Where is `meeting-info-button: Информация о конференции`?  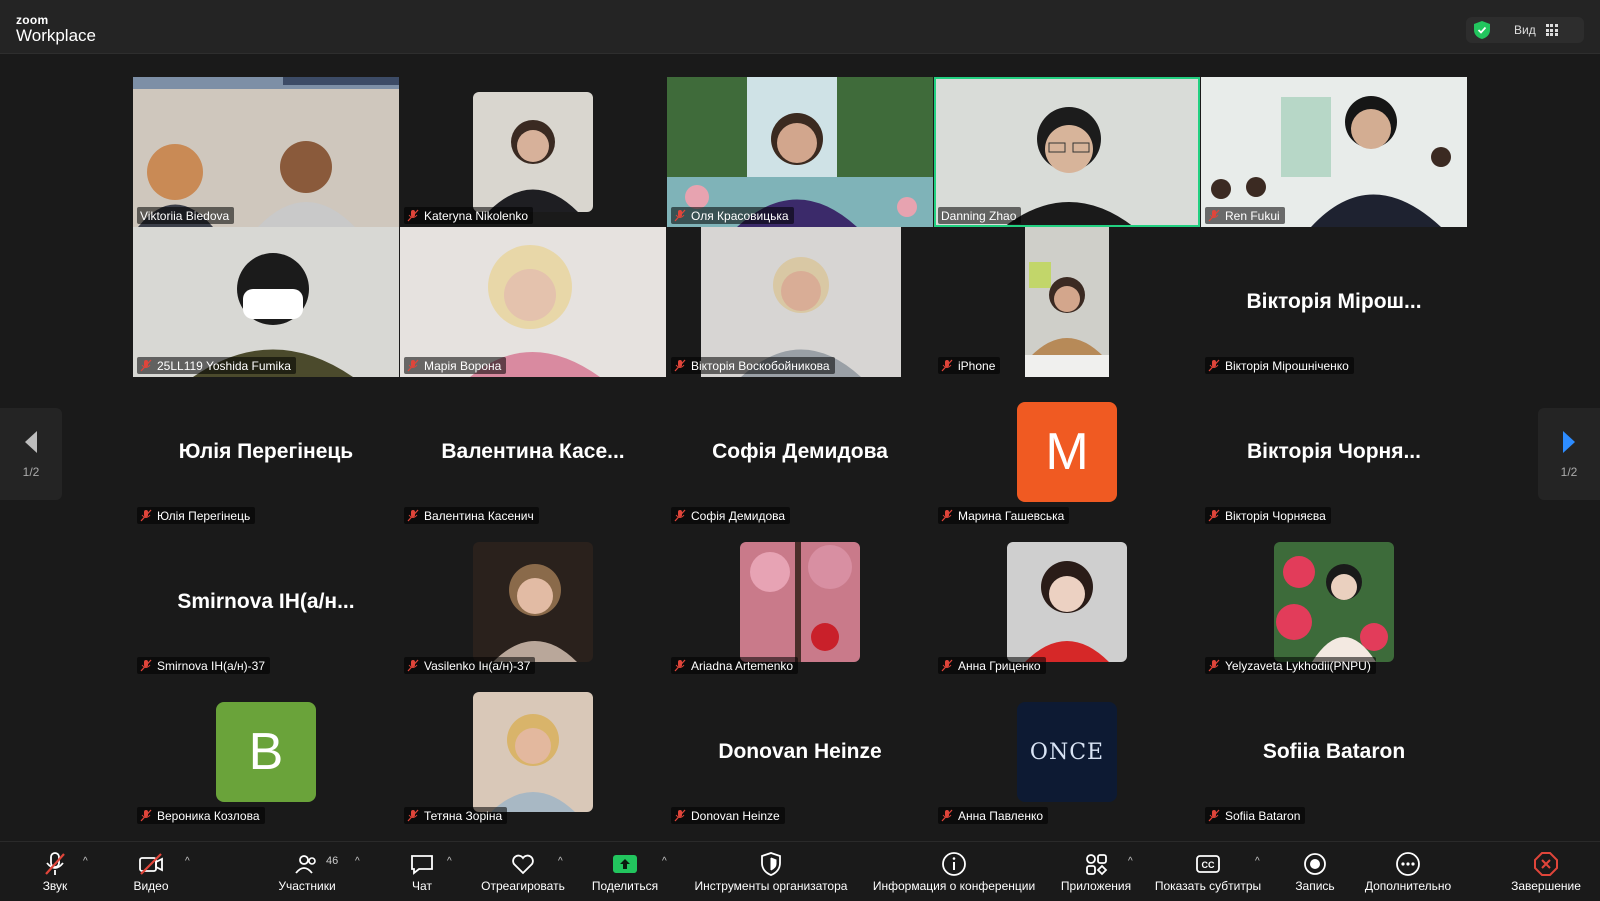
meeting-info-button: Информация о конференции is located at coordinates (954, 871).